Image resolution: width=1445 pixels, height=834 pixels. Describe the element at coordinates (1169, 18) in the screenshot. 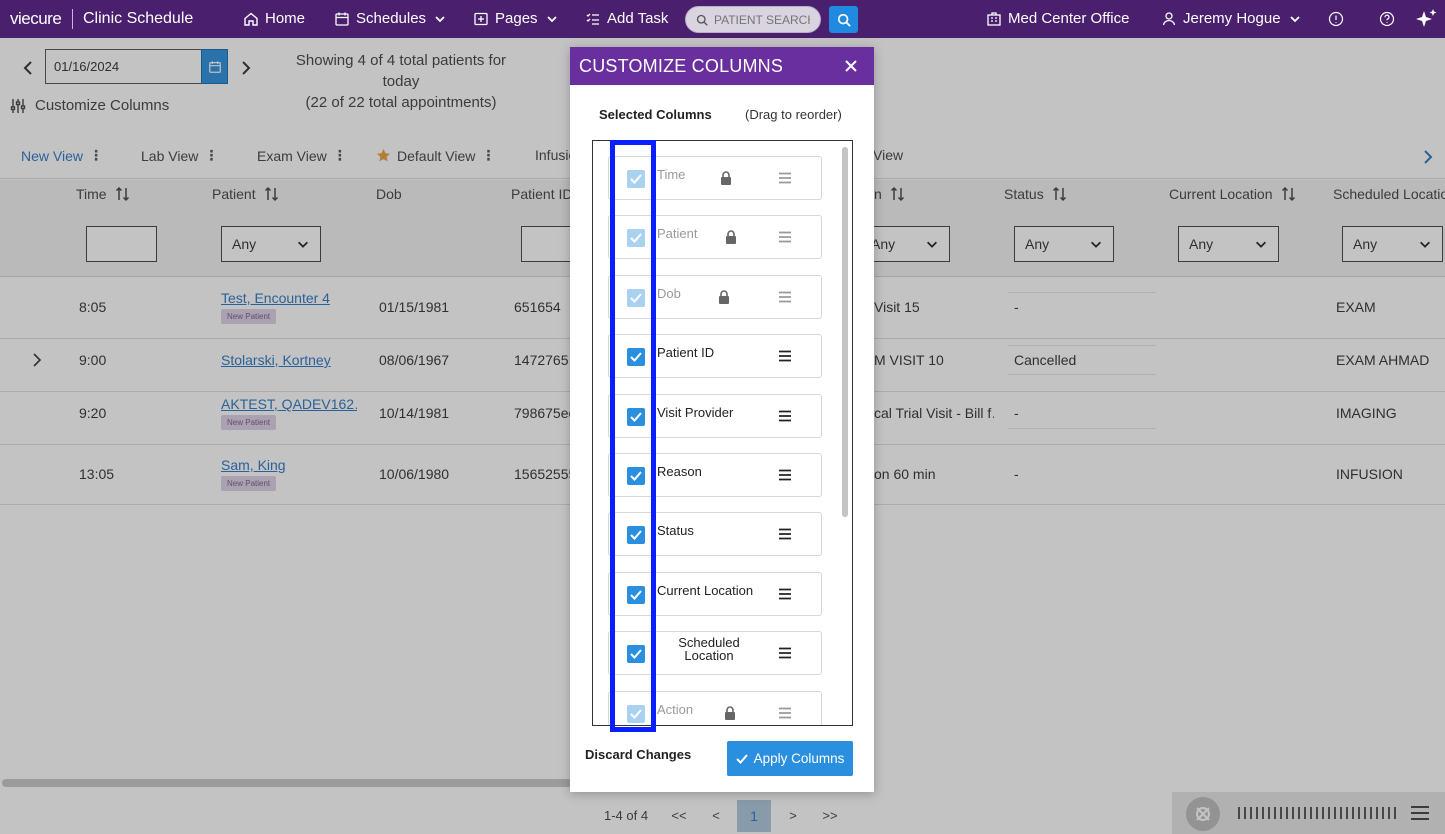

I see `user-icon` at that location.